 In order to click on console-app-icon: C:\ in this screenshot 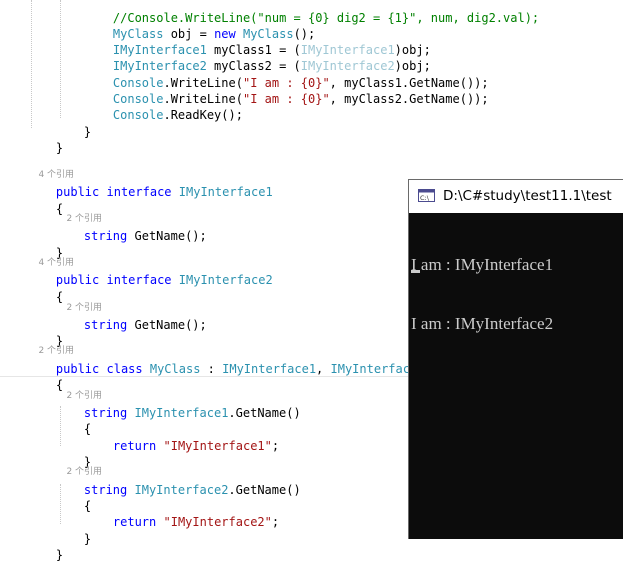, I will do `click(426, 195)`.